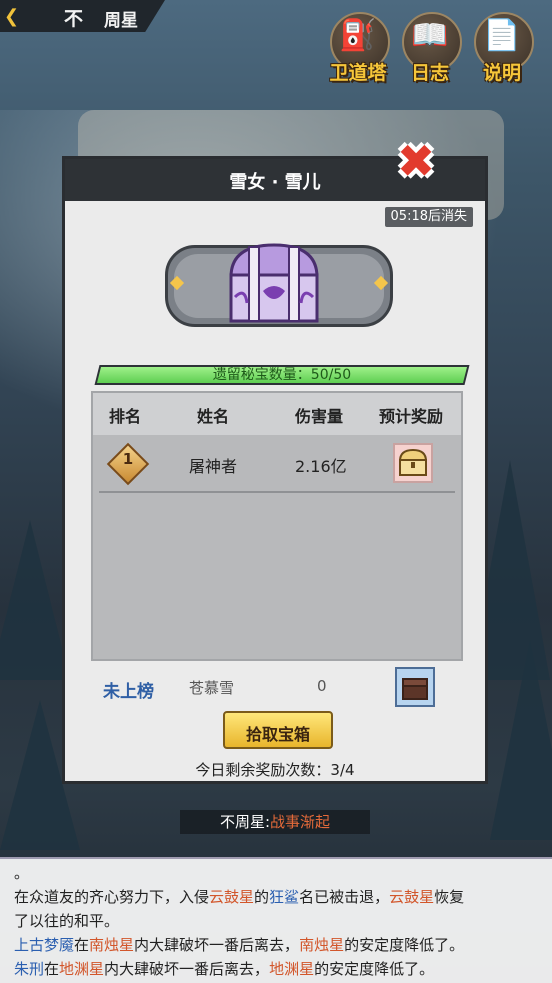  What do you see at coordinates (212, 688) in the screenshot?
I see `my-name: 苍慕雪` at bounding box center [212, 688].